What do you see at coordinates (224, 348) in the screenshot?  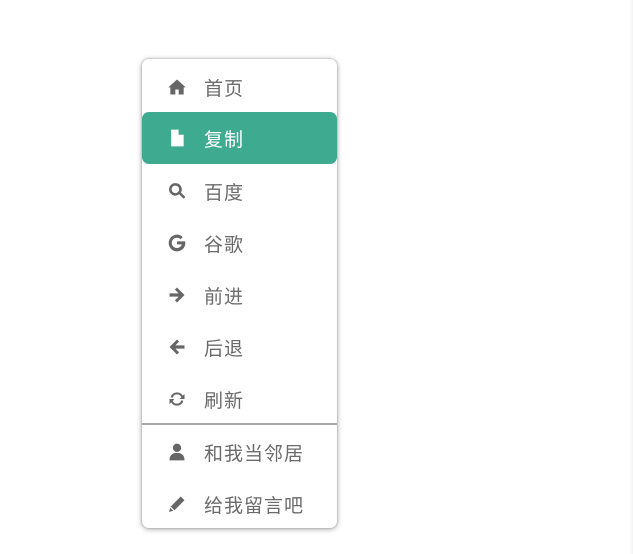 I see `menu-item-label: 后退` at bounding box center [224, 348].